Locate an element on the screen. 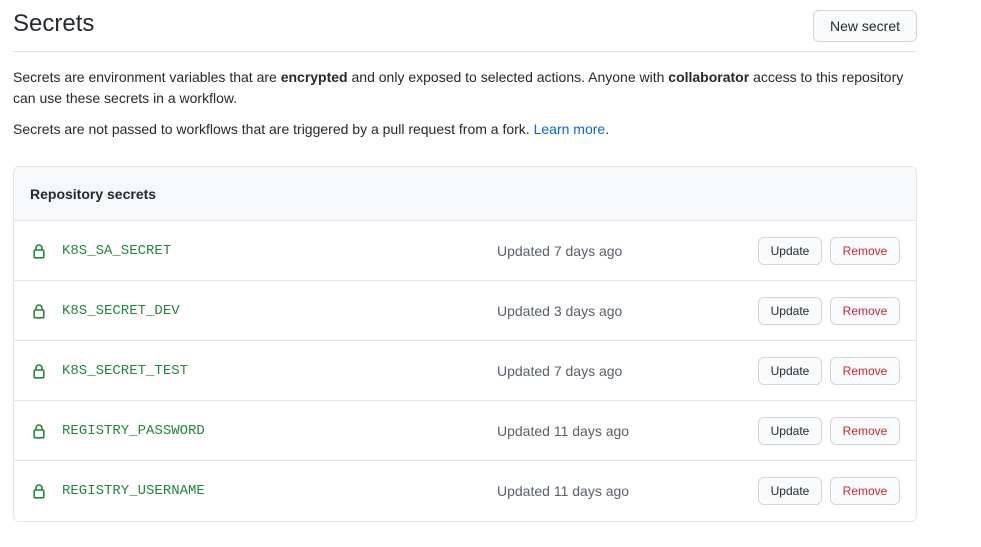 The height and width of the screenshot is (547, 981). description-emphasis-collaborator: collaborator is located at coordinates (709, 77).